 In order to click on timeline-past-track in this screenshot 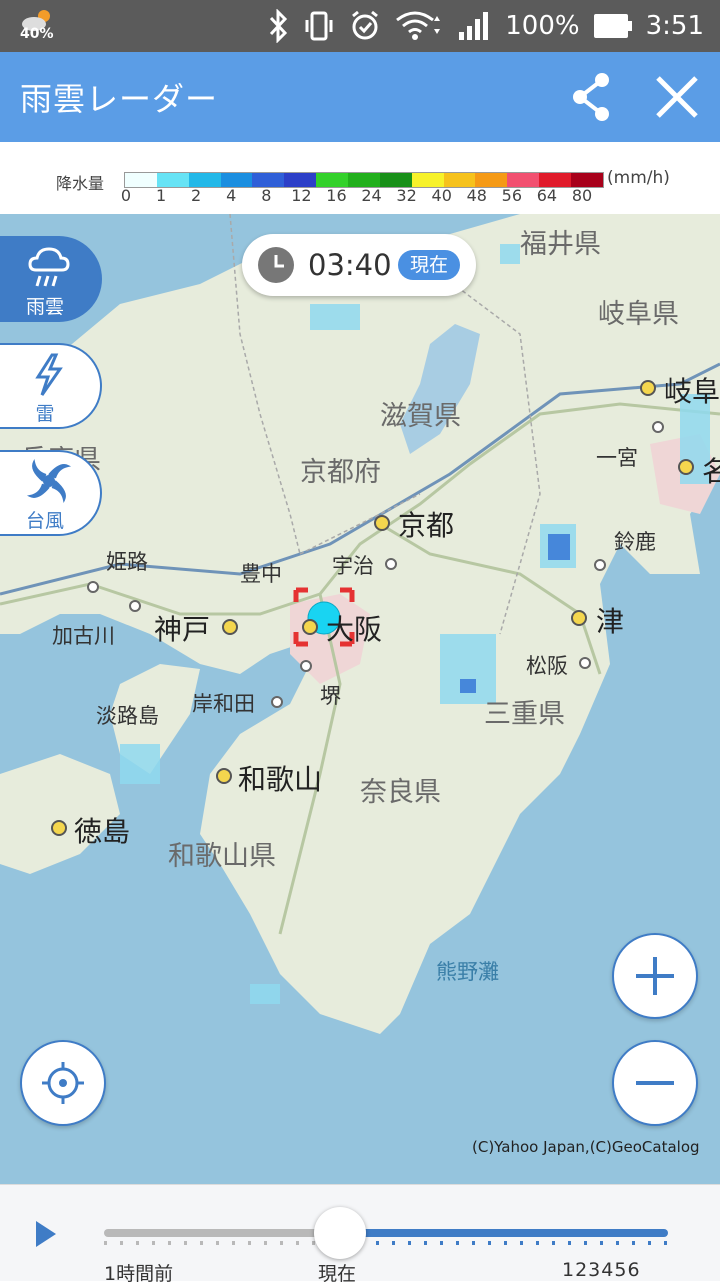, I will do `click(222, 1233)`.